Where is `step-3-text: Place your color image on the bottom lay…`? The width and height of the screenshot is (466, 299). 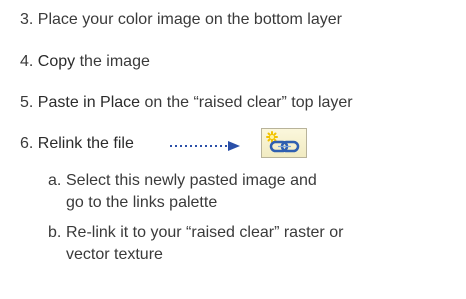
step-3-text: Place your color image on the bottom lay… is located at coordinates (189, 19).